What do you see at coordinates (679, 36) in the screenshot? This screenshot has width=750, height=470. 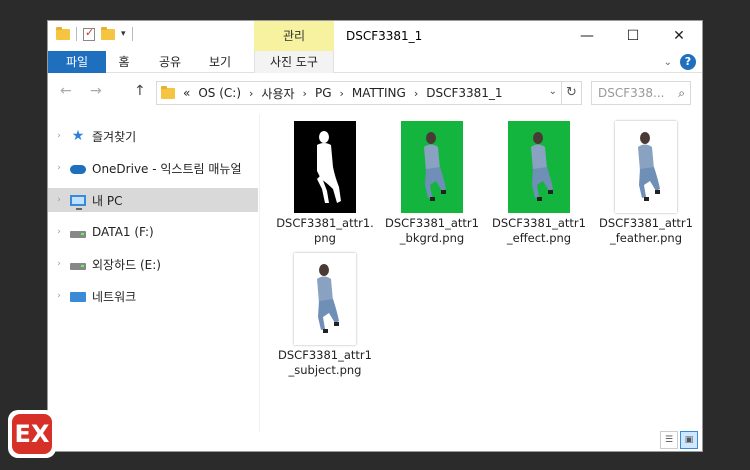 I see `close-button: ✕` at bounding box center [679, 36].